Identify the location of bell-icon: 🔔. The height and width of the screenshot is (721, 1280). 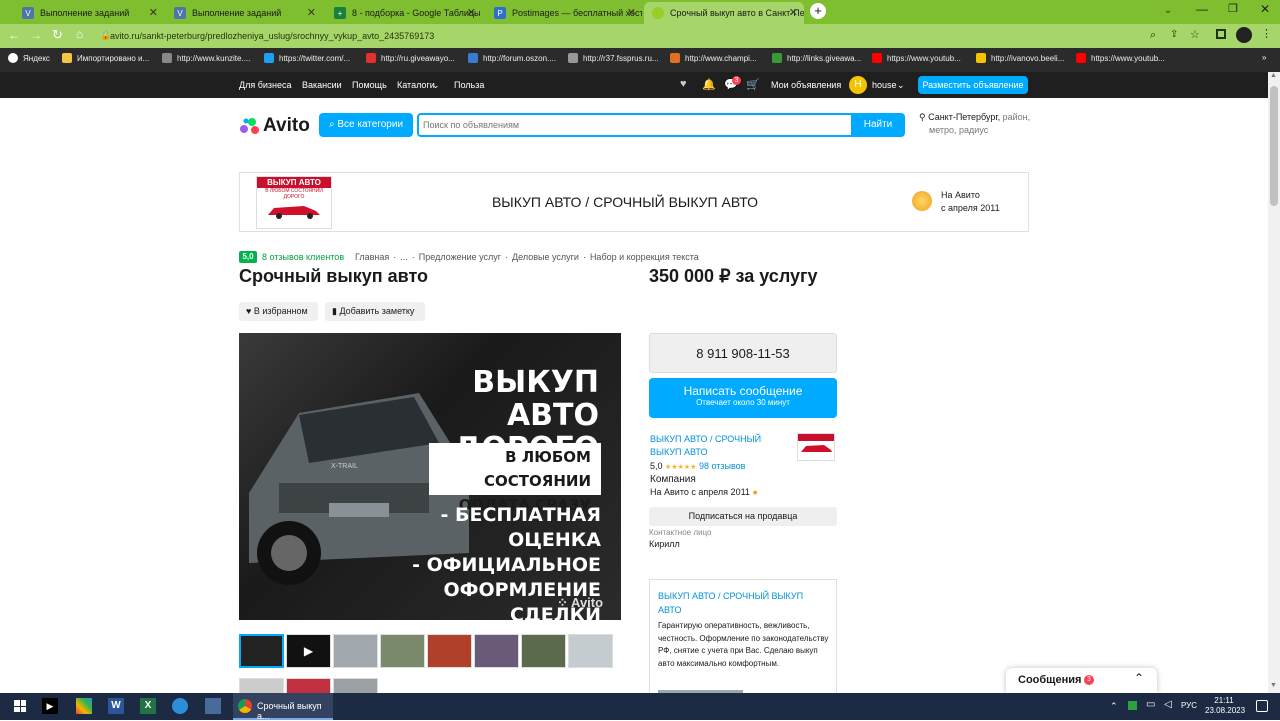
(709, 84).